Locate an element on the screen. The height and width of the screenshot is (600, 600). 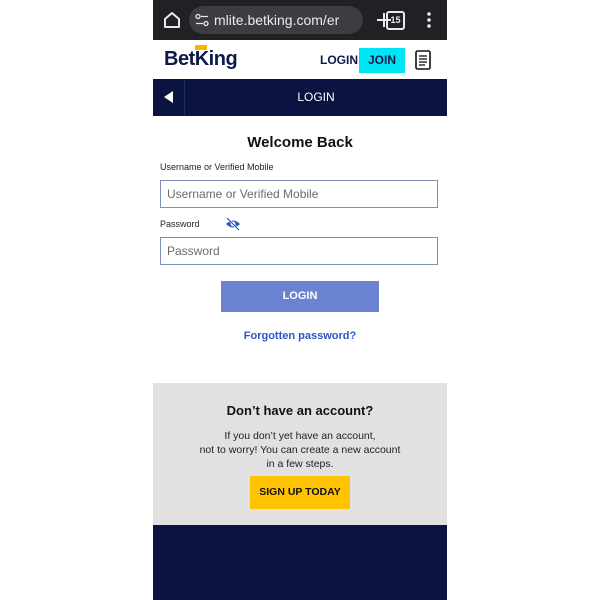
betking-logo: BetKing is located at coordinates (201, 59).